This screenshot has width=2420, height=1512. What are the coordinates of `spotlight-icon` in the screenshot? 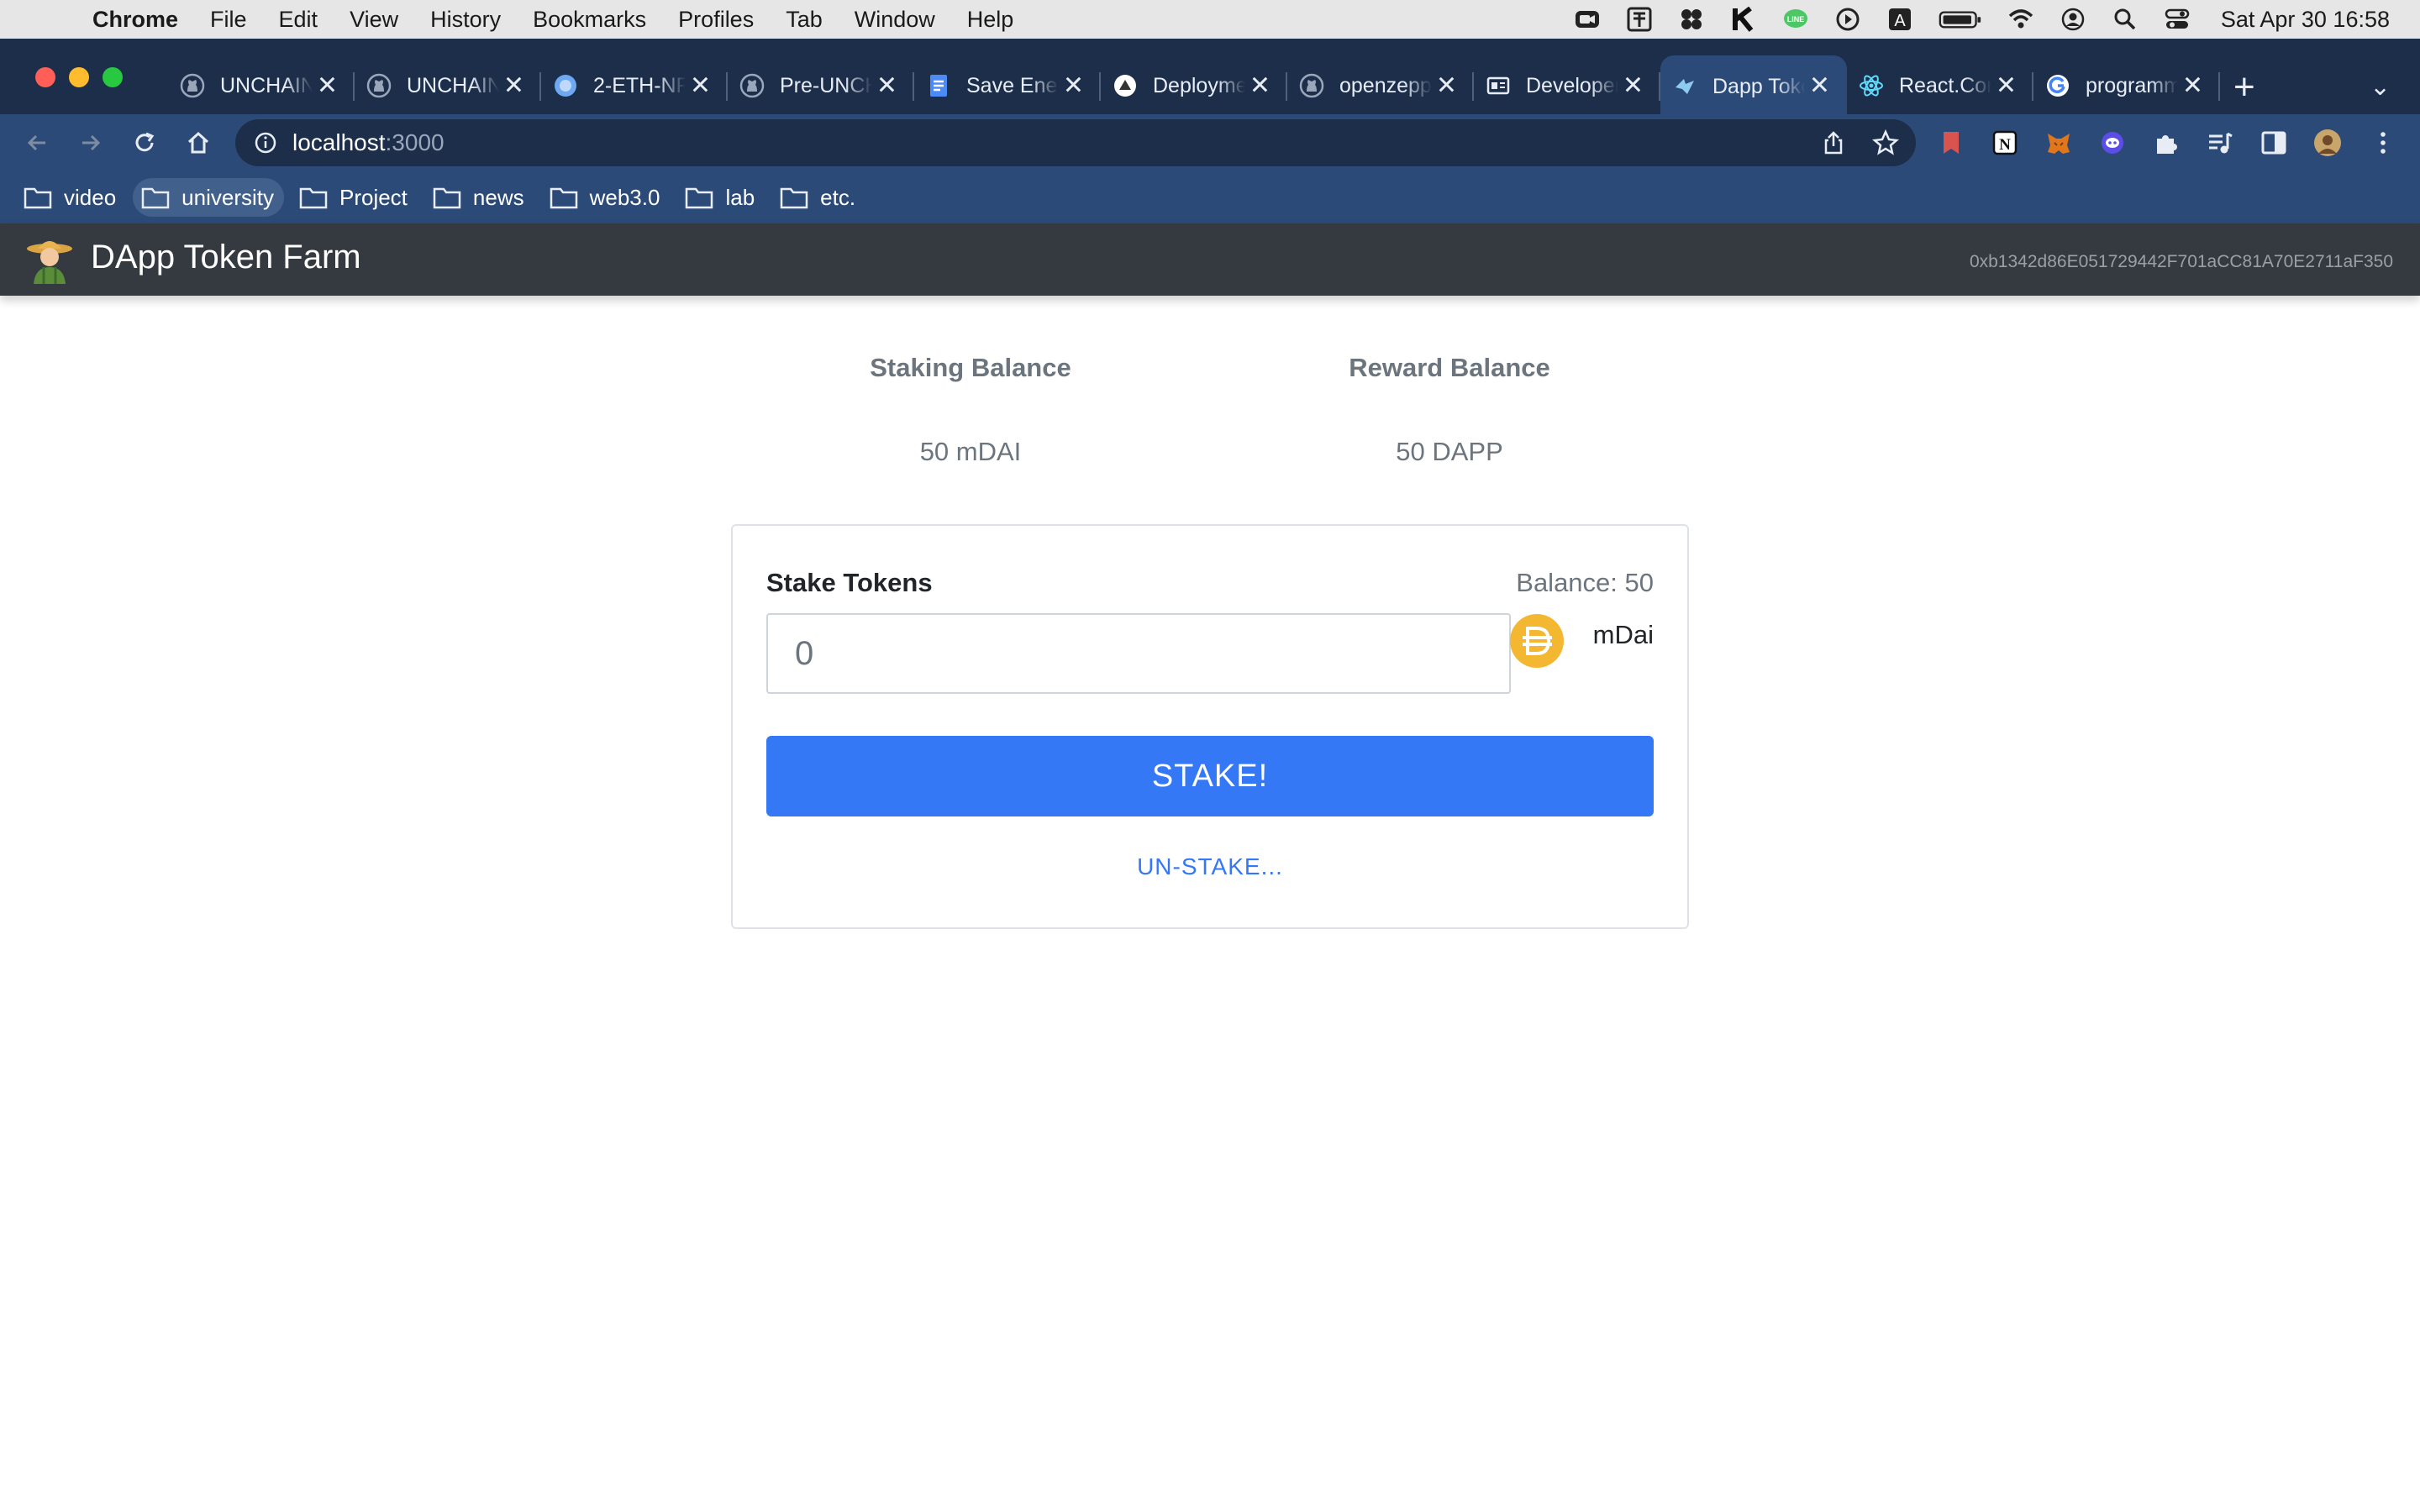 It's located at (2125, 19).